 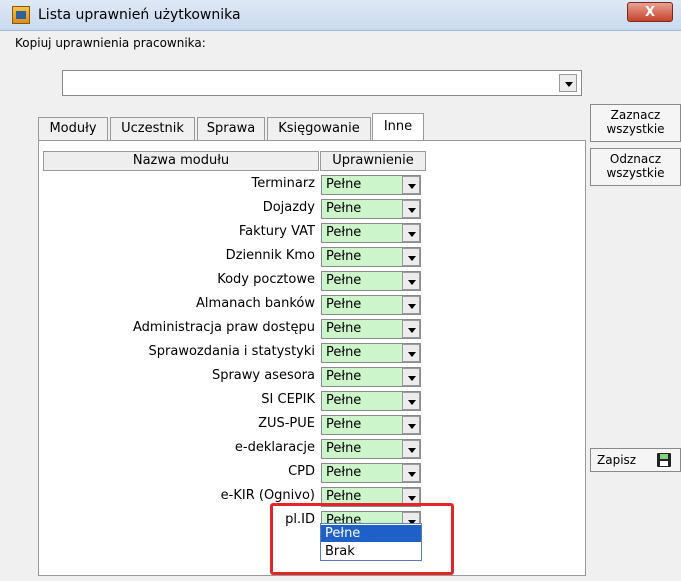 I want to click on module-name: e-deklaracje, so click(x=274, y=447).